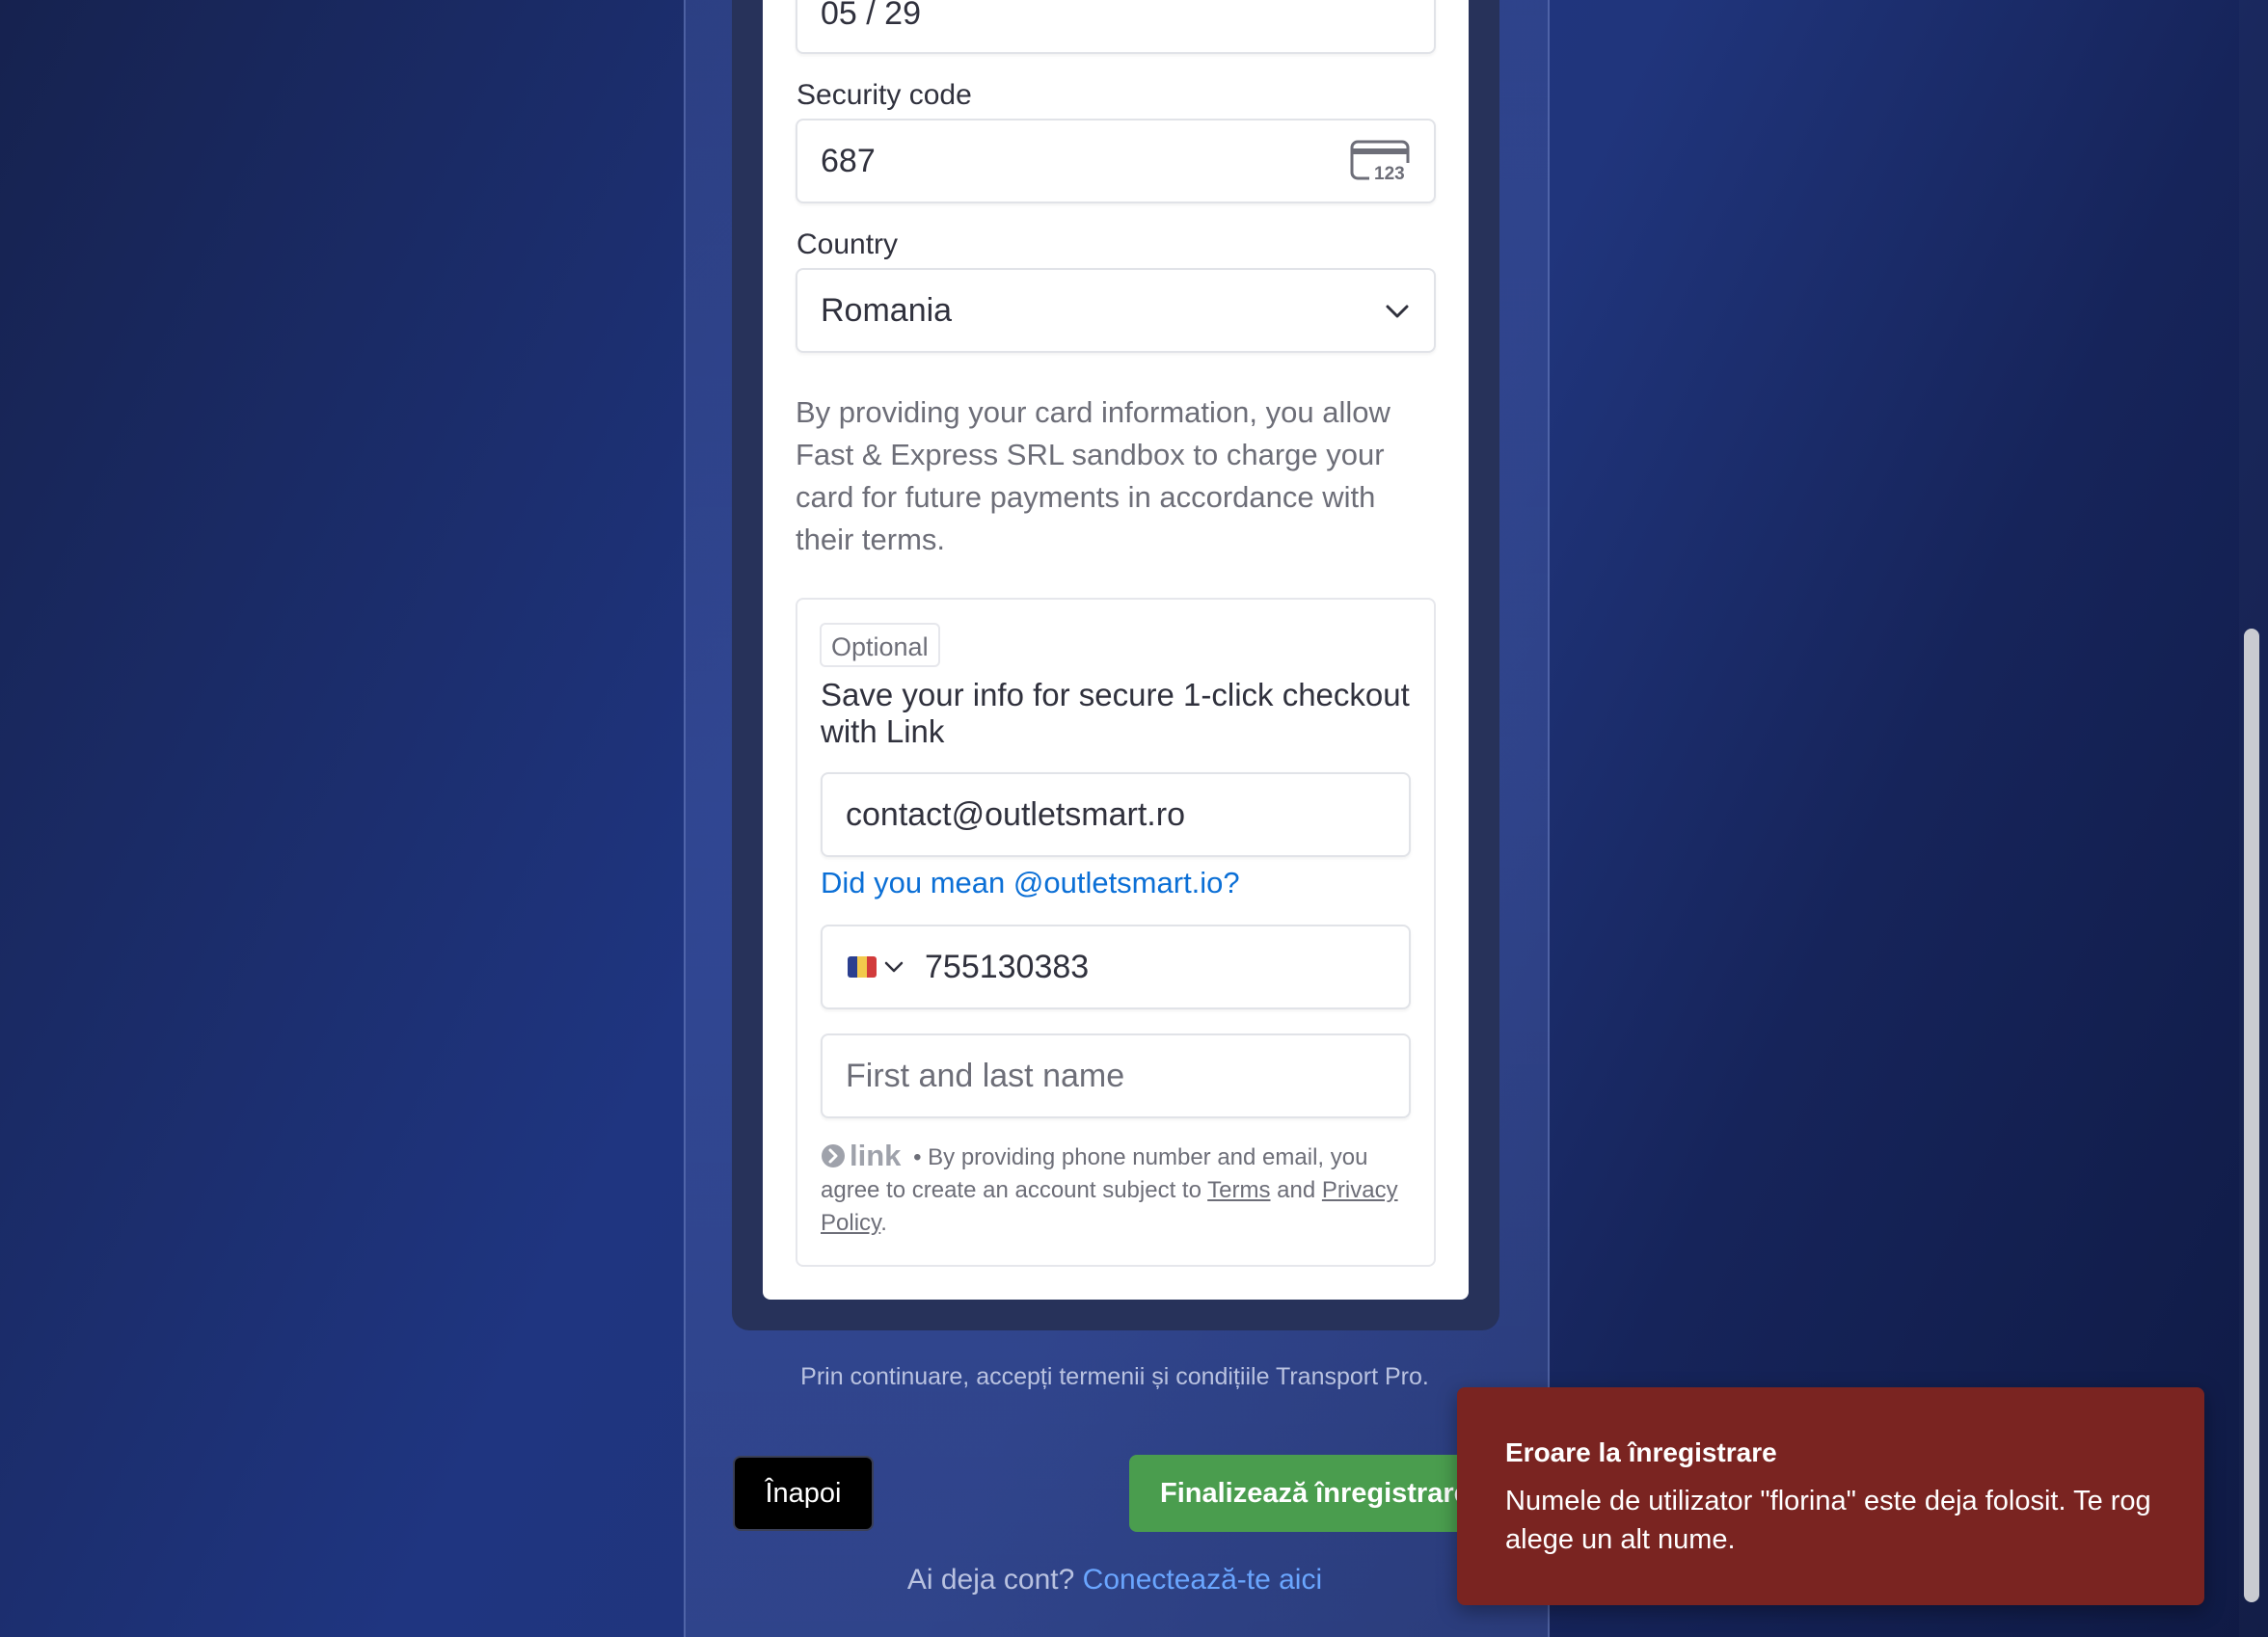 This screenshot has width=2268, height=1637. Describe the element at coordinates (884, 95) in the screenshot. I see `security-code-label: Security code` at that location.